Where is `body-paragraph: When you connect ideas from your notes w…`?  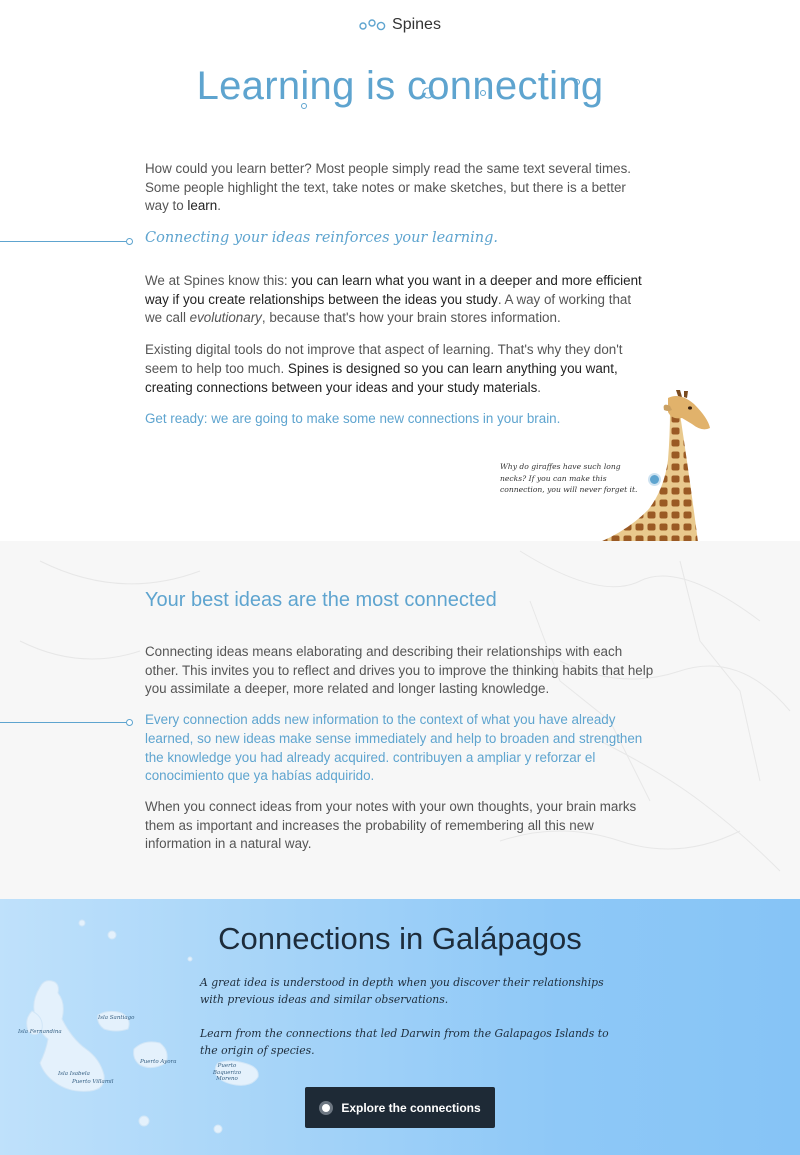
body-paragraph: When you connect ideas from your notes w… is located at coordinates (391, 825).